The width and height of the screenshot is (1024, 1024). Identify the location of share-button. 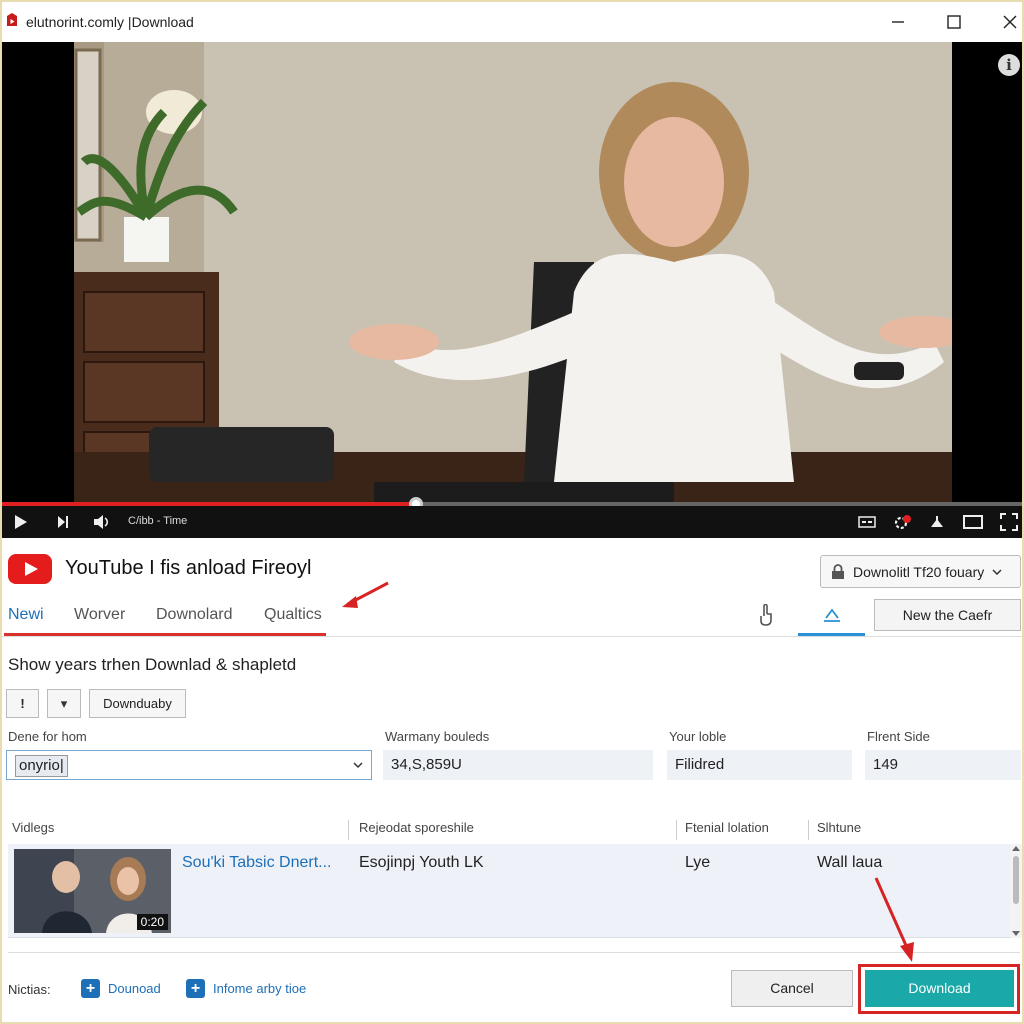
(832, 615).